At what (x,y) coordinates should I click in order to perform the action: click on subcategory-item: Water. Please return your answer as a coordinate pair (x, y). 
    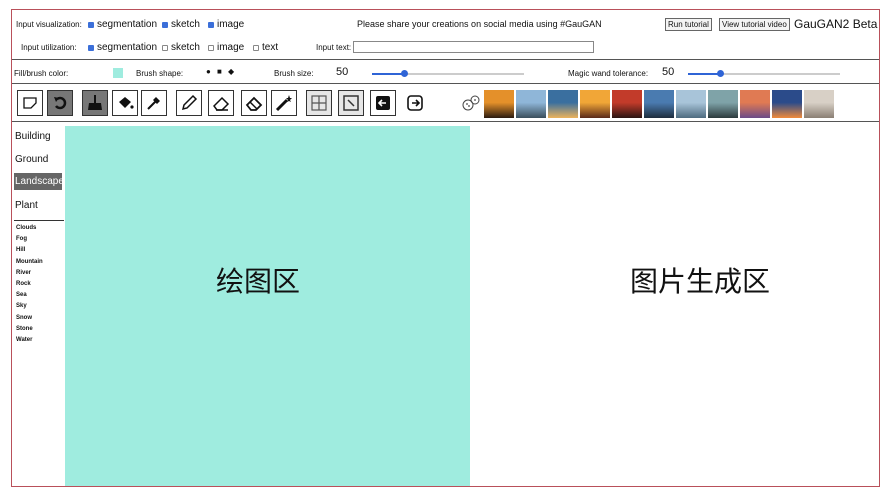
    Looking at the image, I should click on (24, 340).